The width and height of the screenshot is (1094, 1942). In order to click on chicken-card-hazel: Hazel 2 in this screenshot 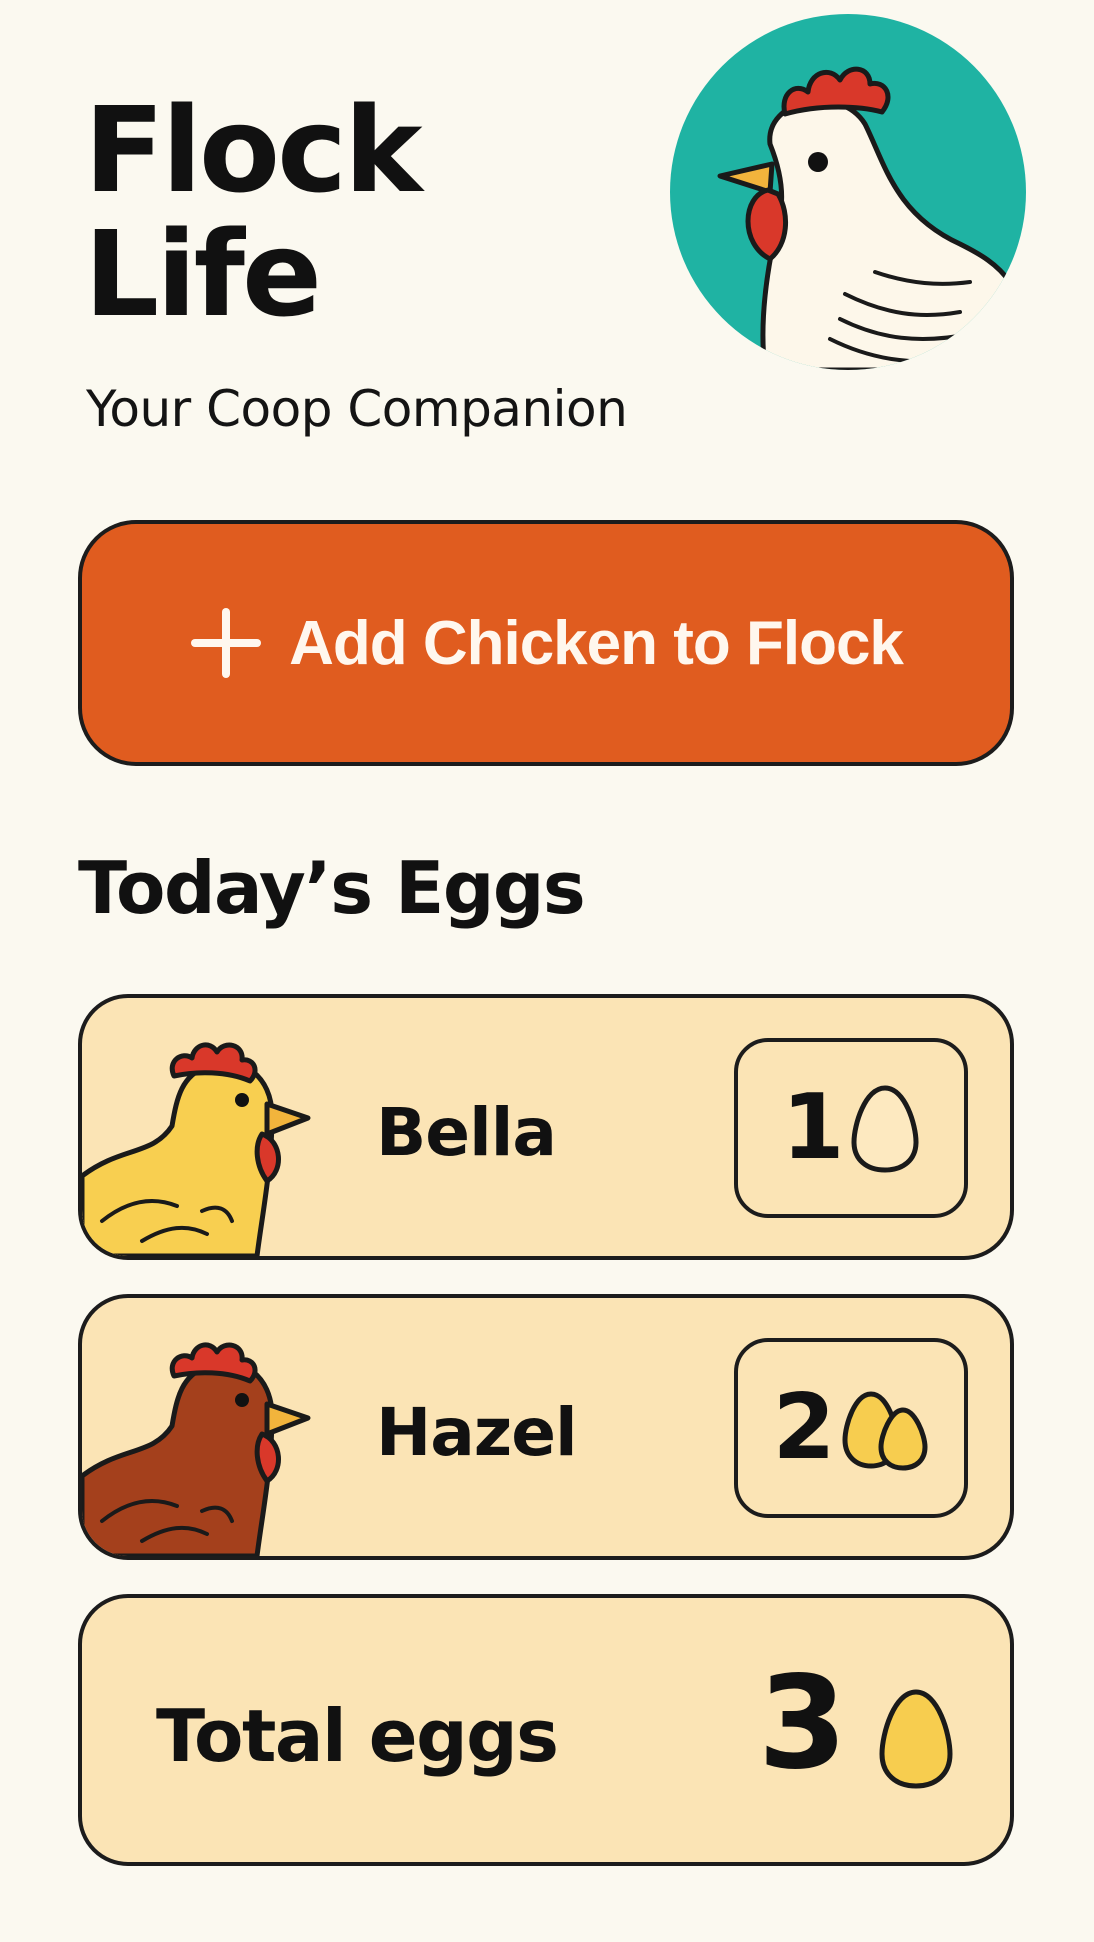, I will do `click(546, 1427)`.